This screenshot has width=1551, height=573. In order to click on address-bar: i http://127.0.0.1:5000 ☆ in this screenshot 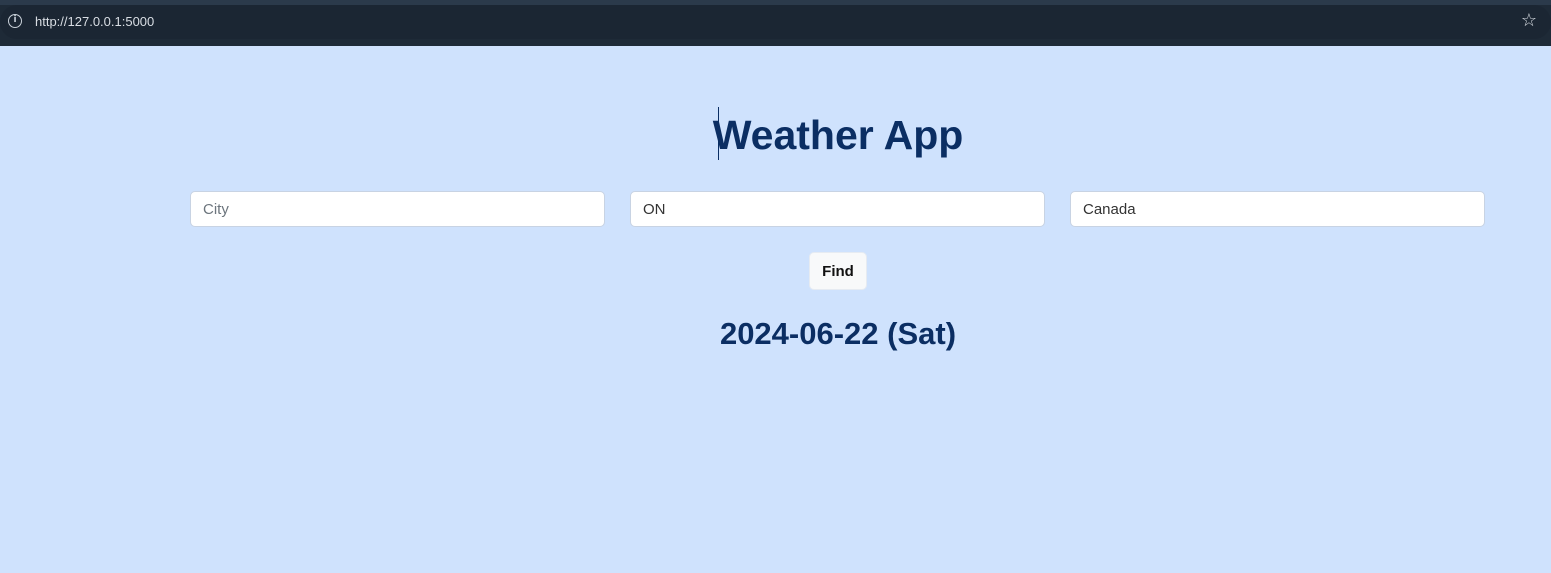, I will do `click(775, 22)`.